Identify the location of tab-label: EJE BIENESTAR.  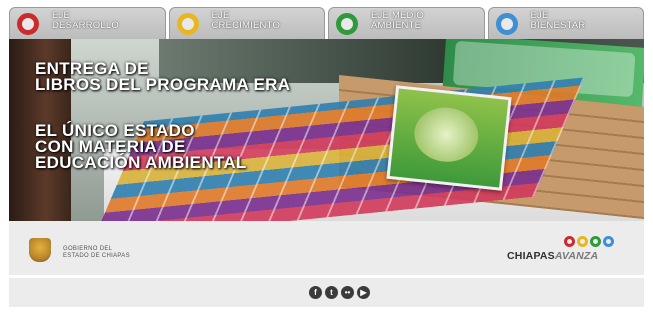
(558, 20).